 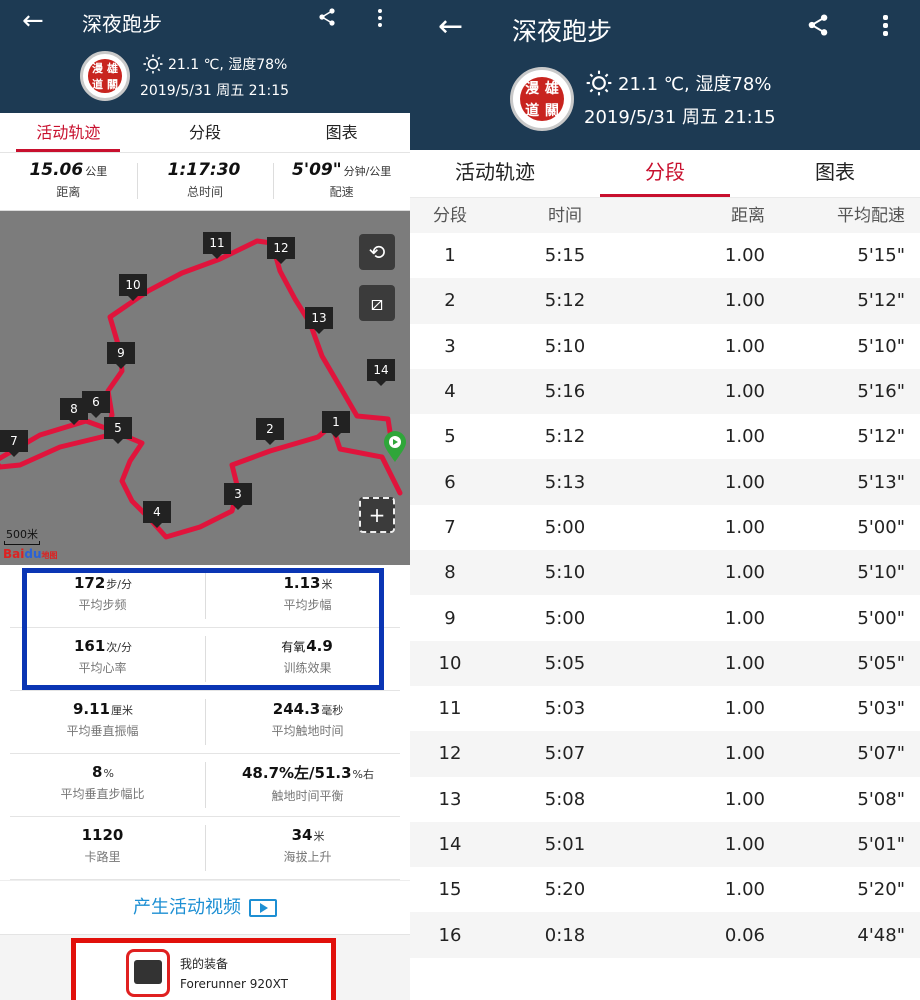 I want to click on table-row: 7 5:00 1.00 5'00", so click(x=665, y=527).